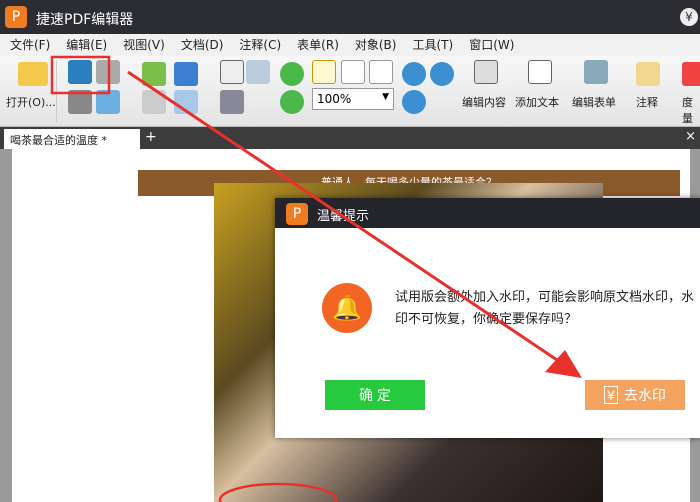  What do you see at coordinates (154, 74) in the screenshot?
I see `page-prev-icon` at bounding box center [154, 74].